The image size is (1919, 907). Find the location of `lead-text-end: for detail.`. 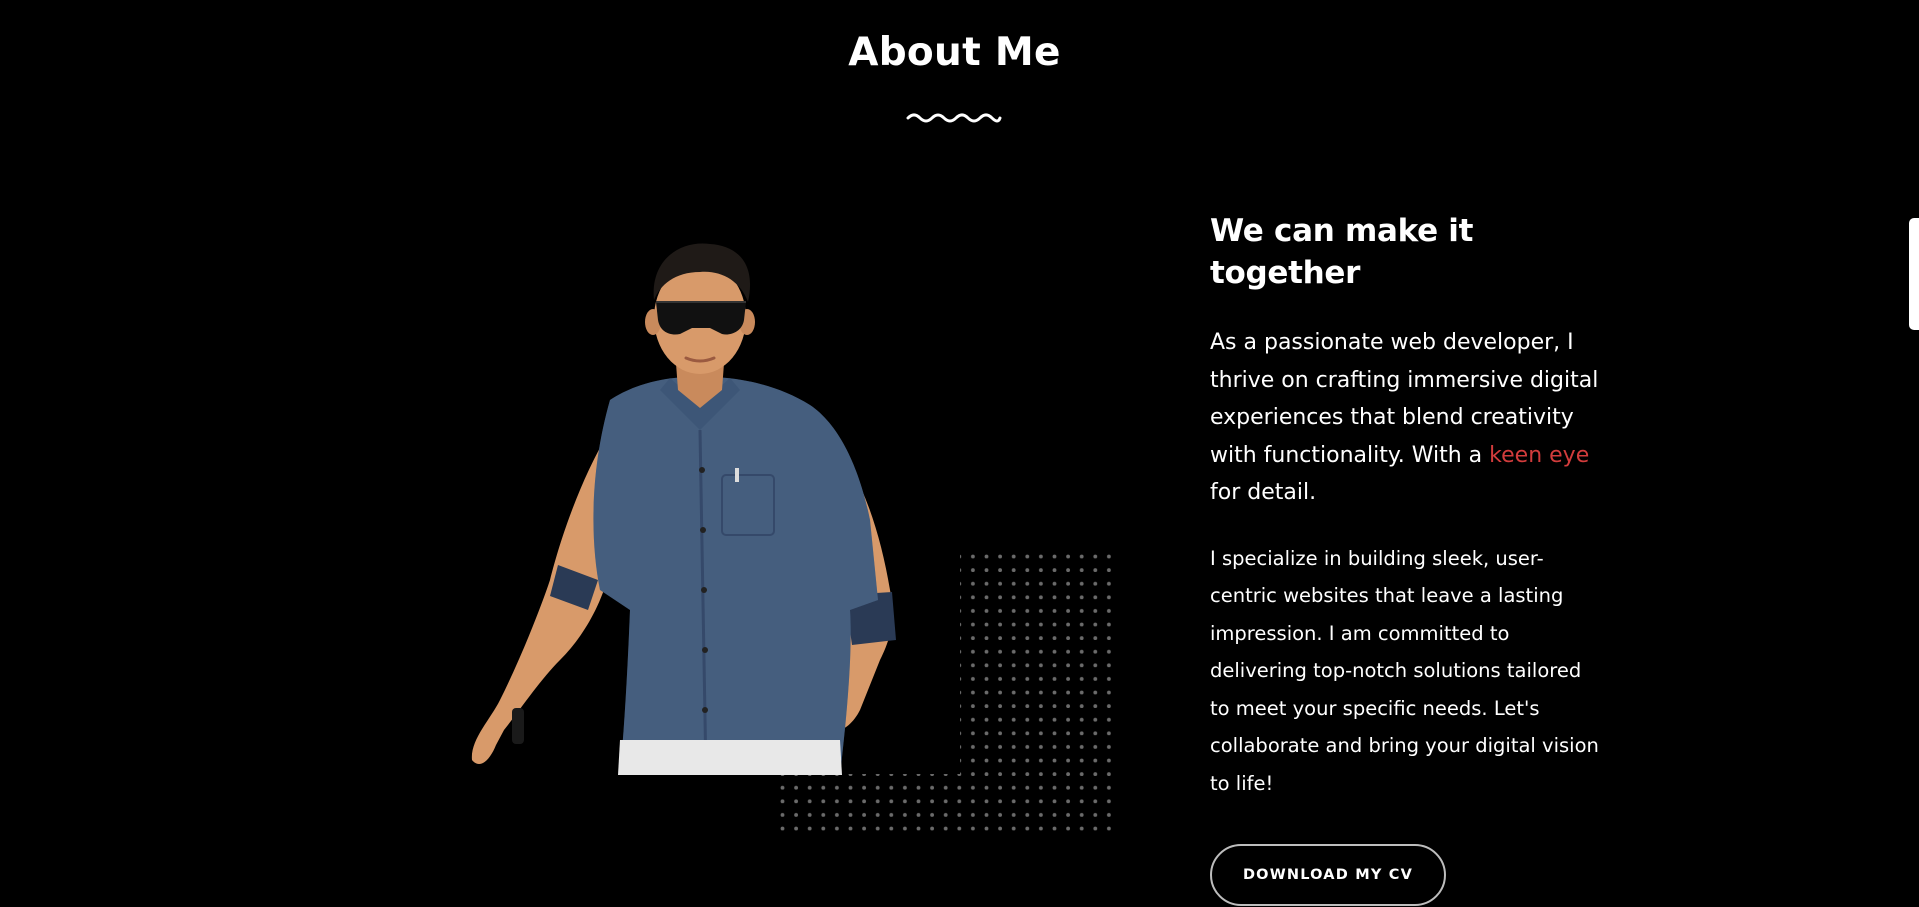

lead-text-end: for detail. is located at coordinates (1263, 492).